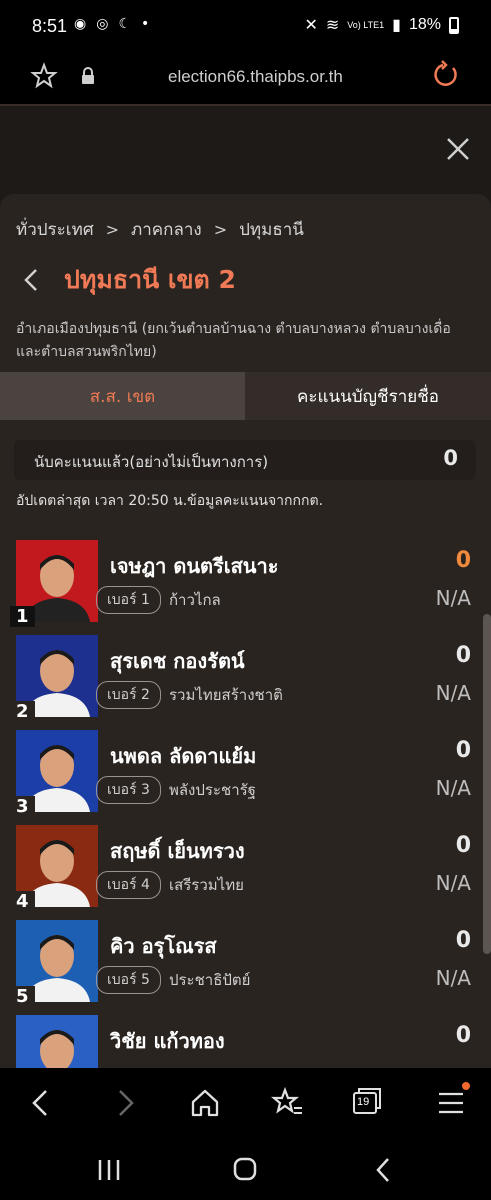 This screenshot has height=1200, width=491. I want to click on close-icon, so click(458, 149).